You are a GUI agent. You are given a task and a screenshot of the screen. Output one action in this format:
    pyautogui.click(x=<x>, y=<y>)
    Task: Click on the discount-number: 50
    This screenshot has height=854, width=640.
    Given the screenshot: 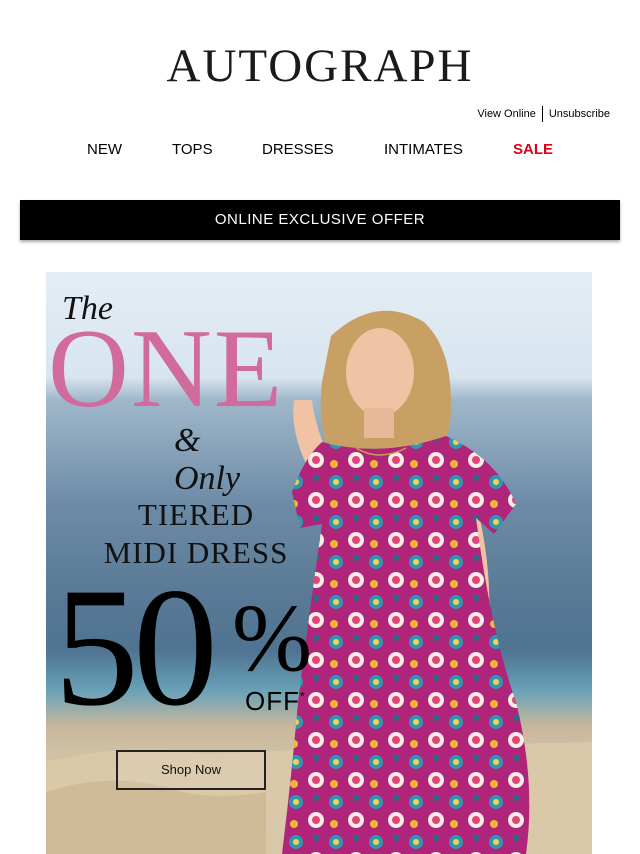 What is the action you would take?
    pyautogui.click(x=136, y=647)
    